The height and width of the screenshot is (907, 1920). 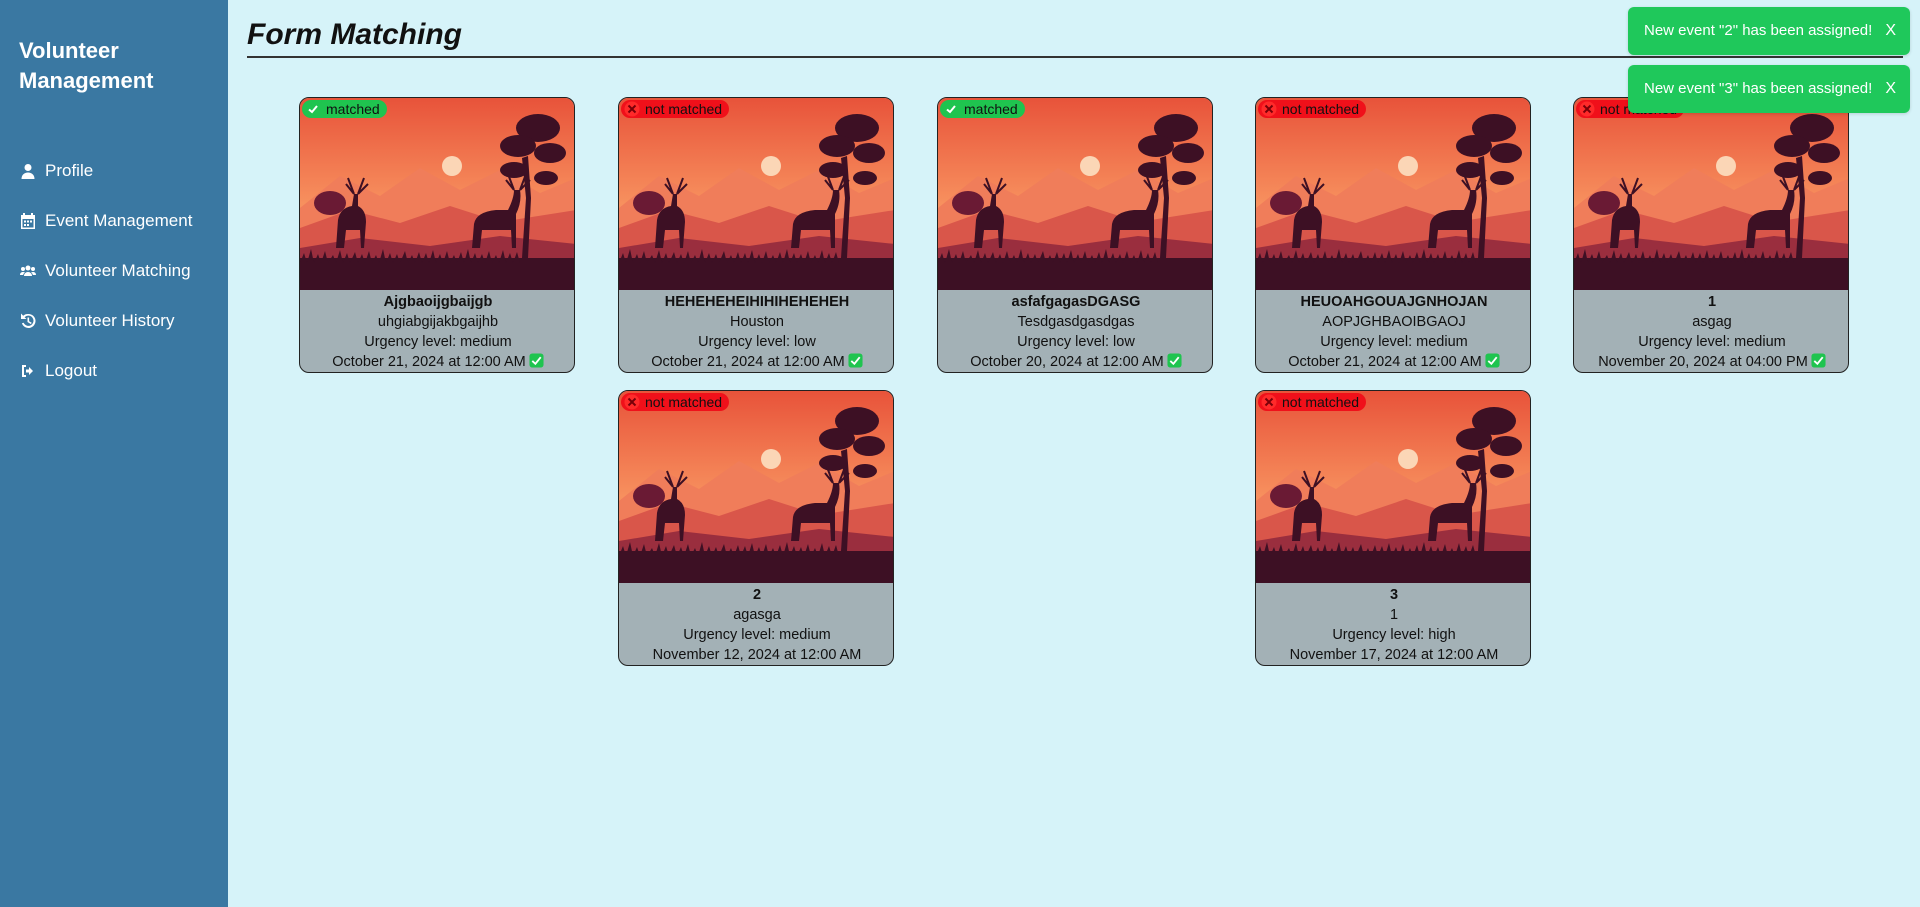 I want to click on event-date-row: November 20, 2024 at 04:00 PM, so click(x=1711, y=362).